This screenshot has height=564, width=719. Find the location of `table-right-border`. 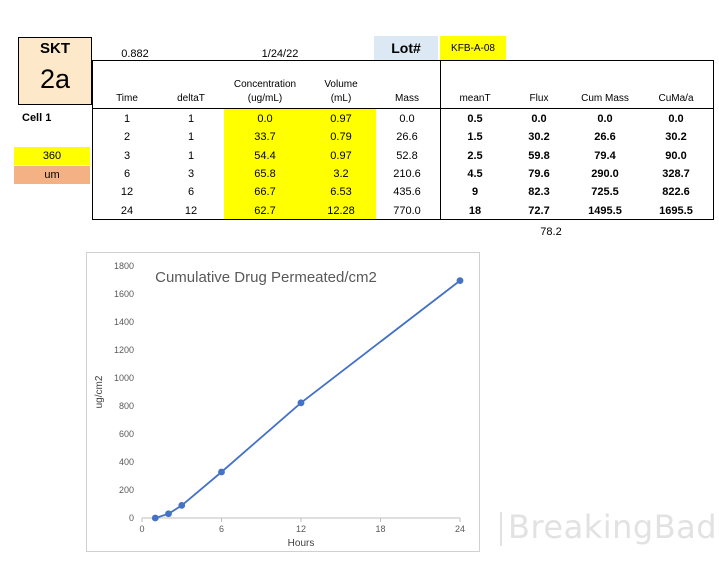

table-right-border is located at coordinates (713, 140).